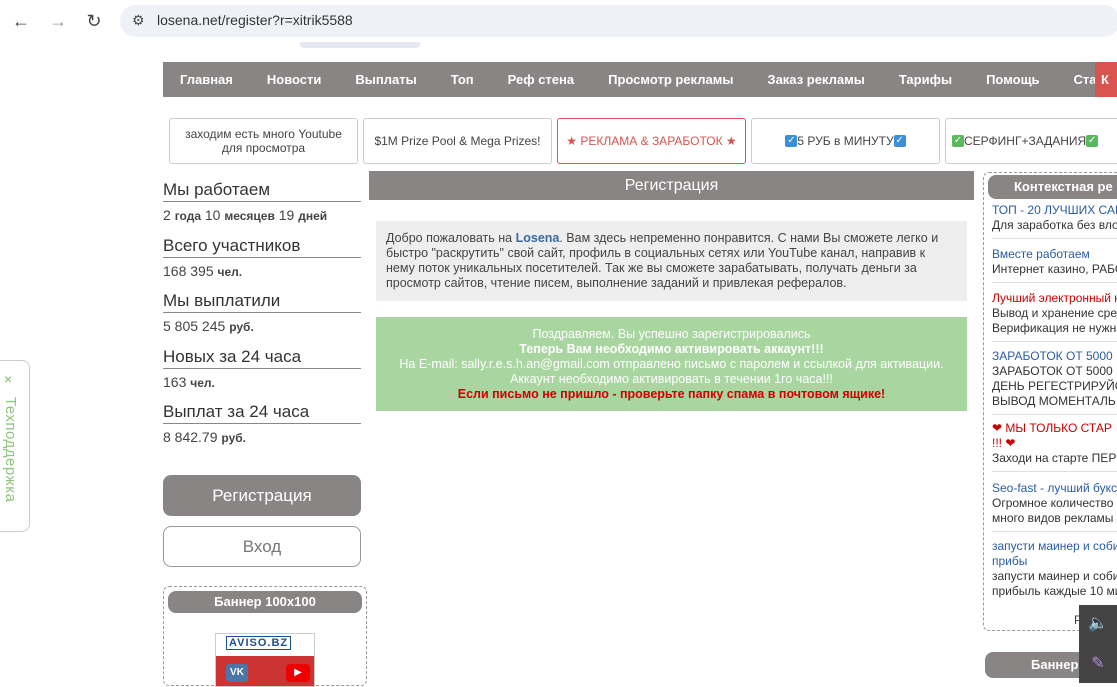  What do you see at coordinates (255, 20) in the screenshot?
I see `url-text: losena.net/register?r=xitrik5588` at bounding box center [255, 20].